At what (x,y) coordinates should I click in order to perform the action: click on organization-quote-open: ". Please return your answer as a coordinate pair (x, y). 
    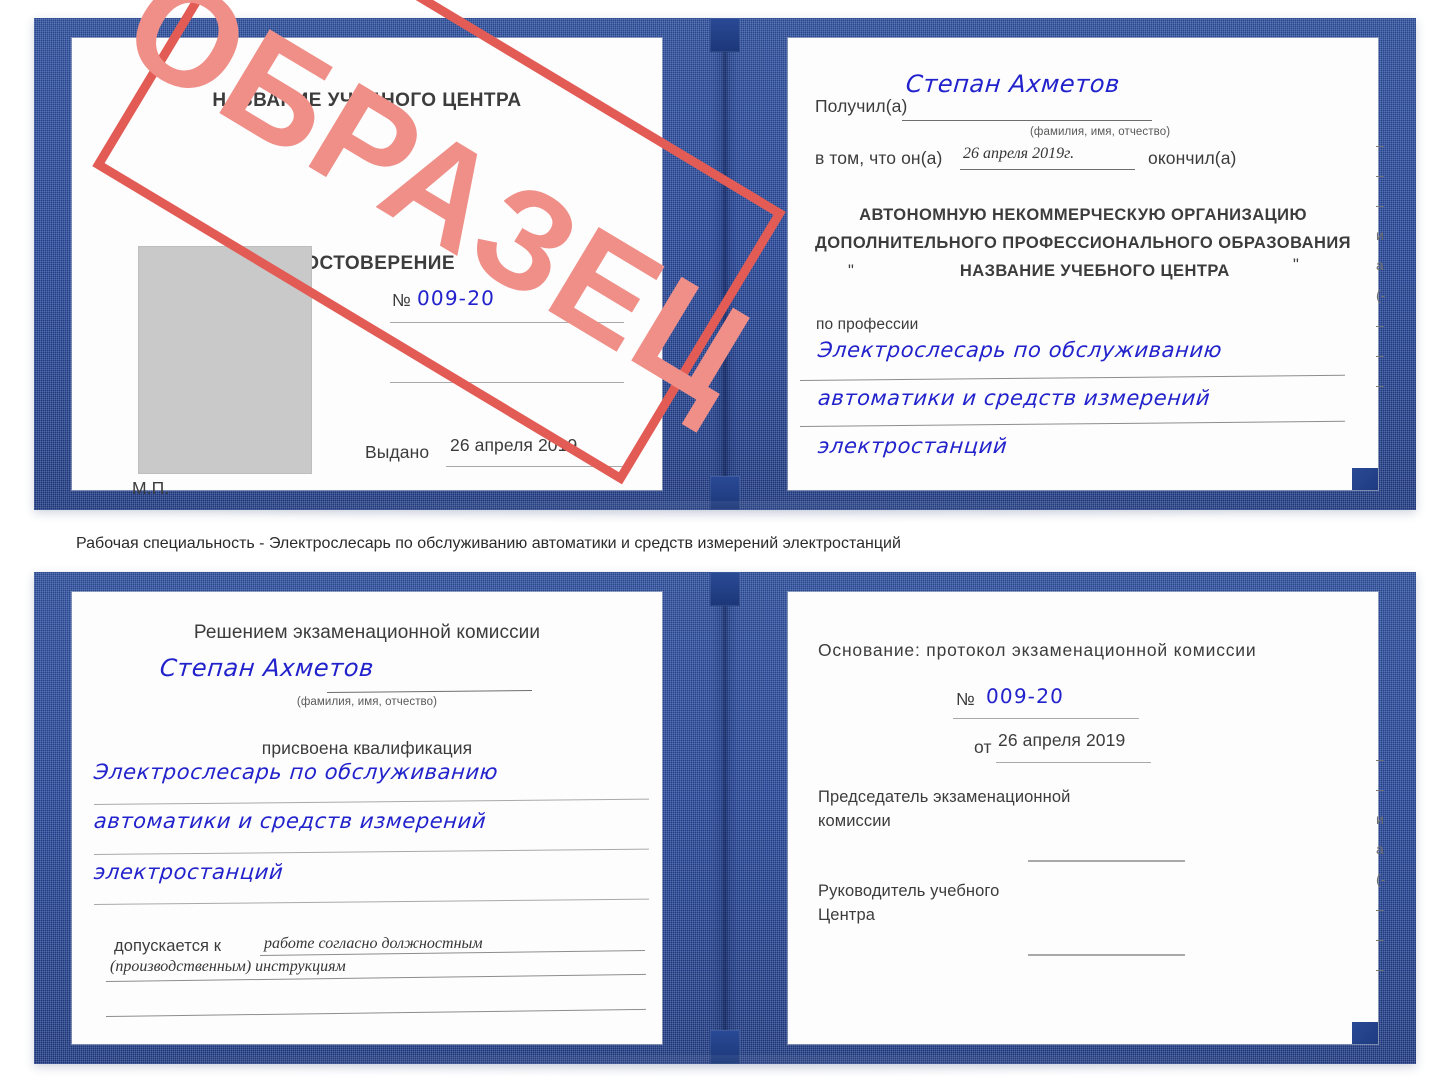
    Looking at the image, I should click on (851, 271).